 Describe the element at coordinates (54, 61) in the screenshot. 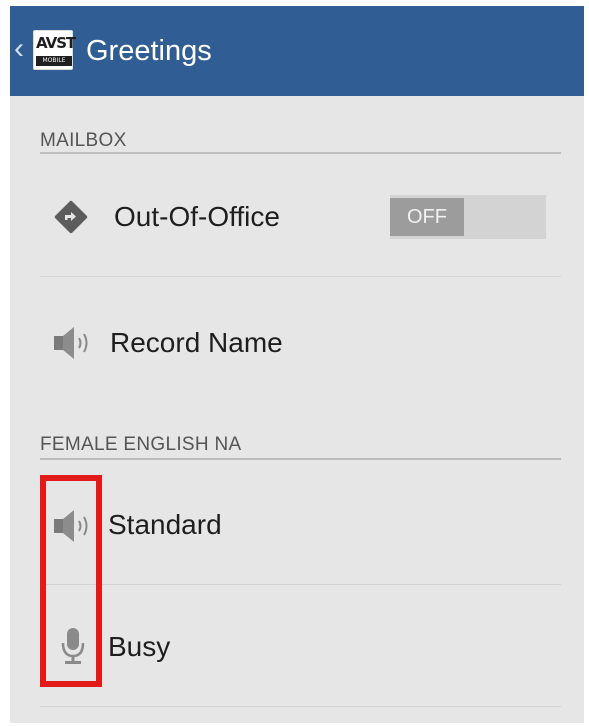

I see `logo-subtext: MOBILE` at that location.